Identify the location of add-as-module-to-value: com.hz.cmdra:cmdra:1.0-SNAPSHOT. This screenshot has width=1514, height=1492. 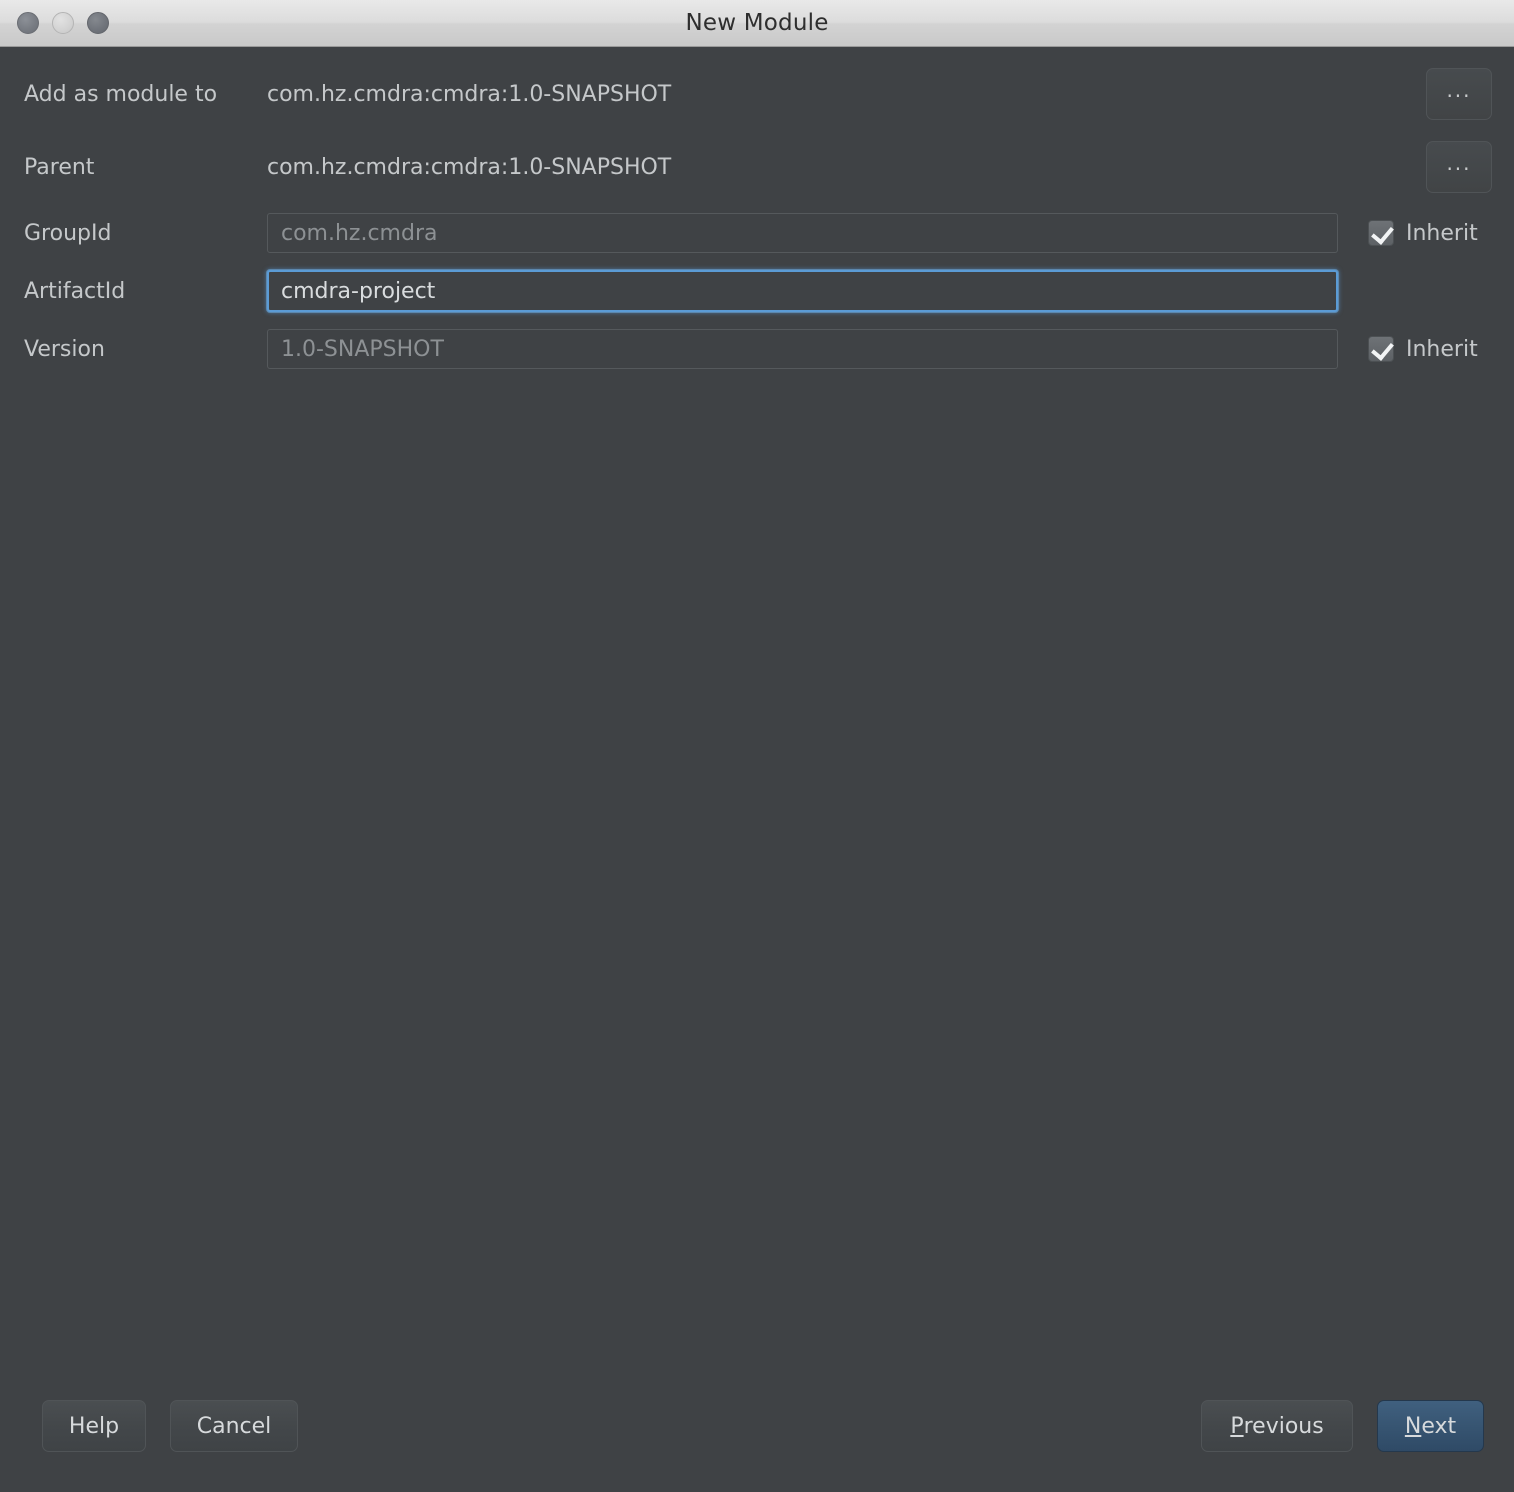
(469, 94).